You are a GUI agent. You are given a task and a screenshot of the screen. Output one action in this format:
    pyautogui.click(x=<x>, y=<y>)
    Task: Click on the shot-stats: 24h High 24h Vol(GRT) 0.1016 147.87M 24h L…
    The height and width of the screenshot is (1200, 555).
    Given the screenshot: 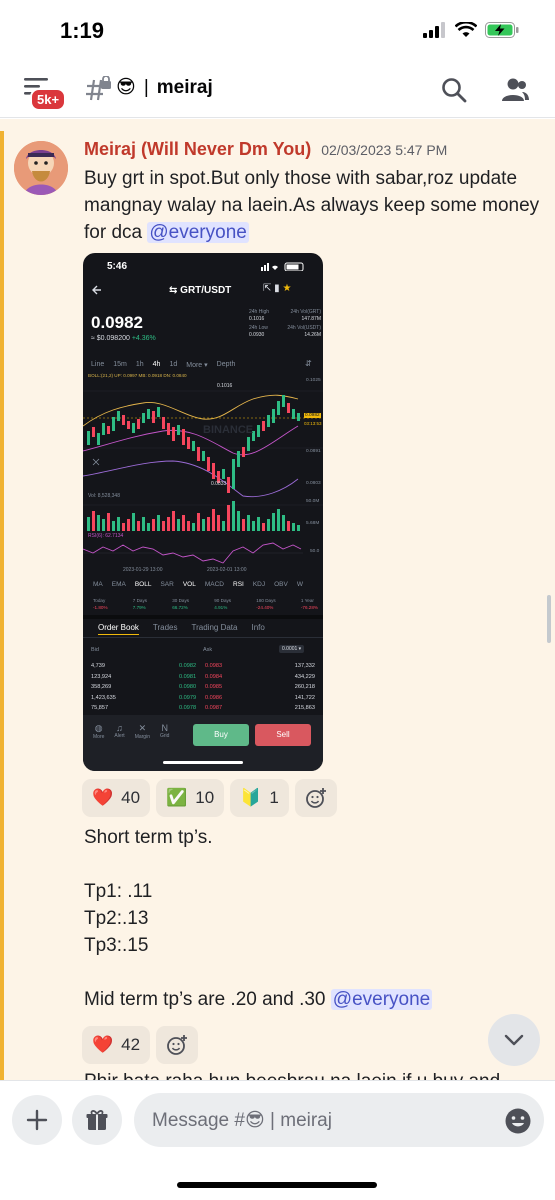 What is the action you would take?
    pyautogui.click(x=285, y=324)
    